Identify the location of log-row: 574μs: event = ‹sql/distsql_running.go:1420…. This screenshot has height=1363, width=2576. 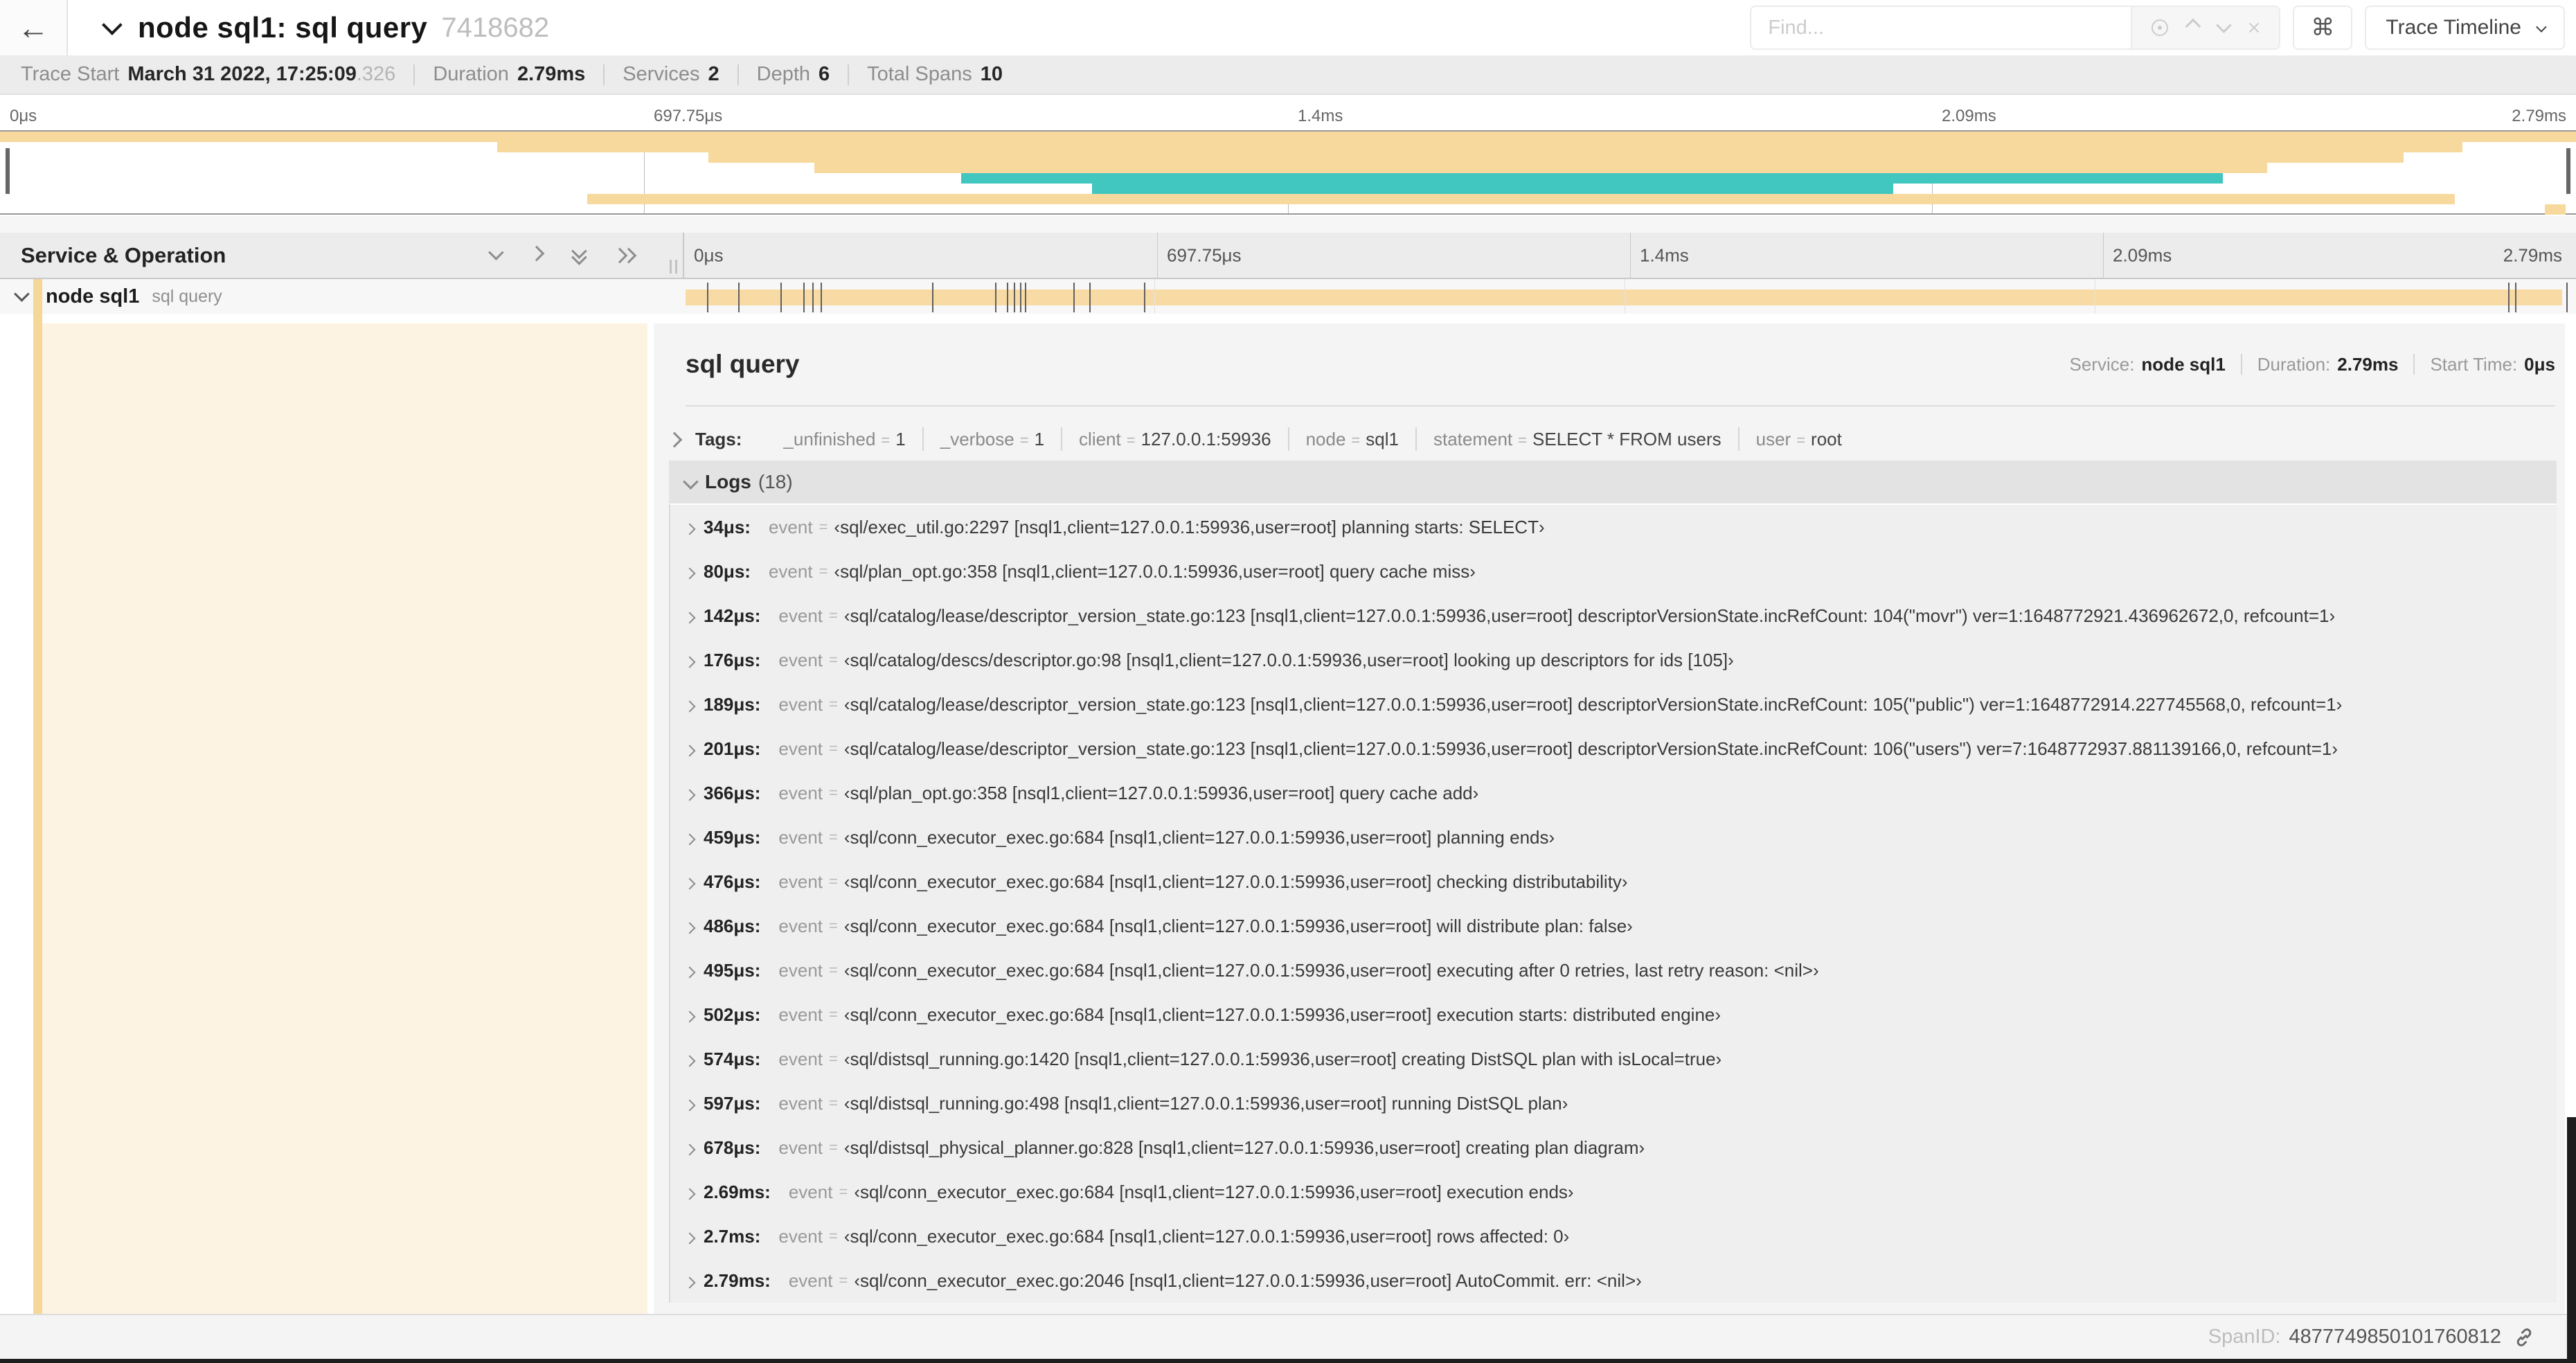
(1613, 1059).